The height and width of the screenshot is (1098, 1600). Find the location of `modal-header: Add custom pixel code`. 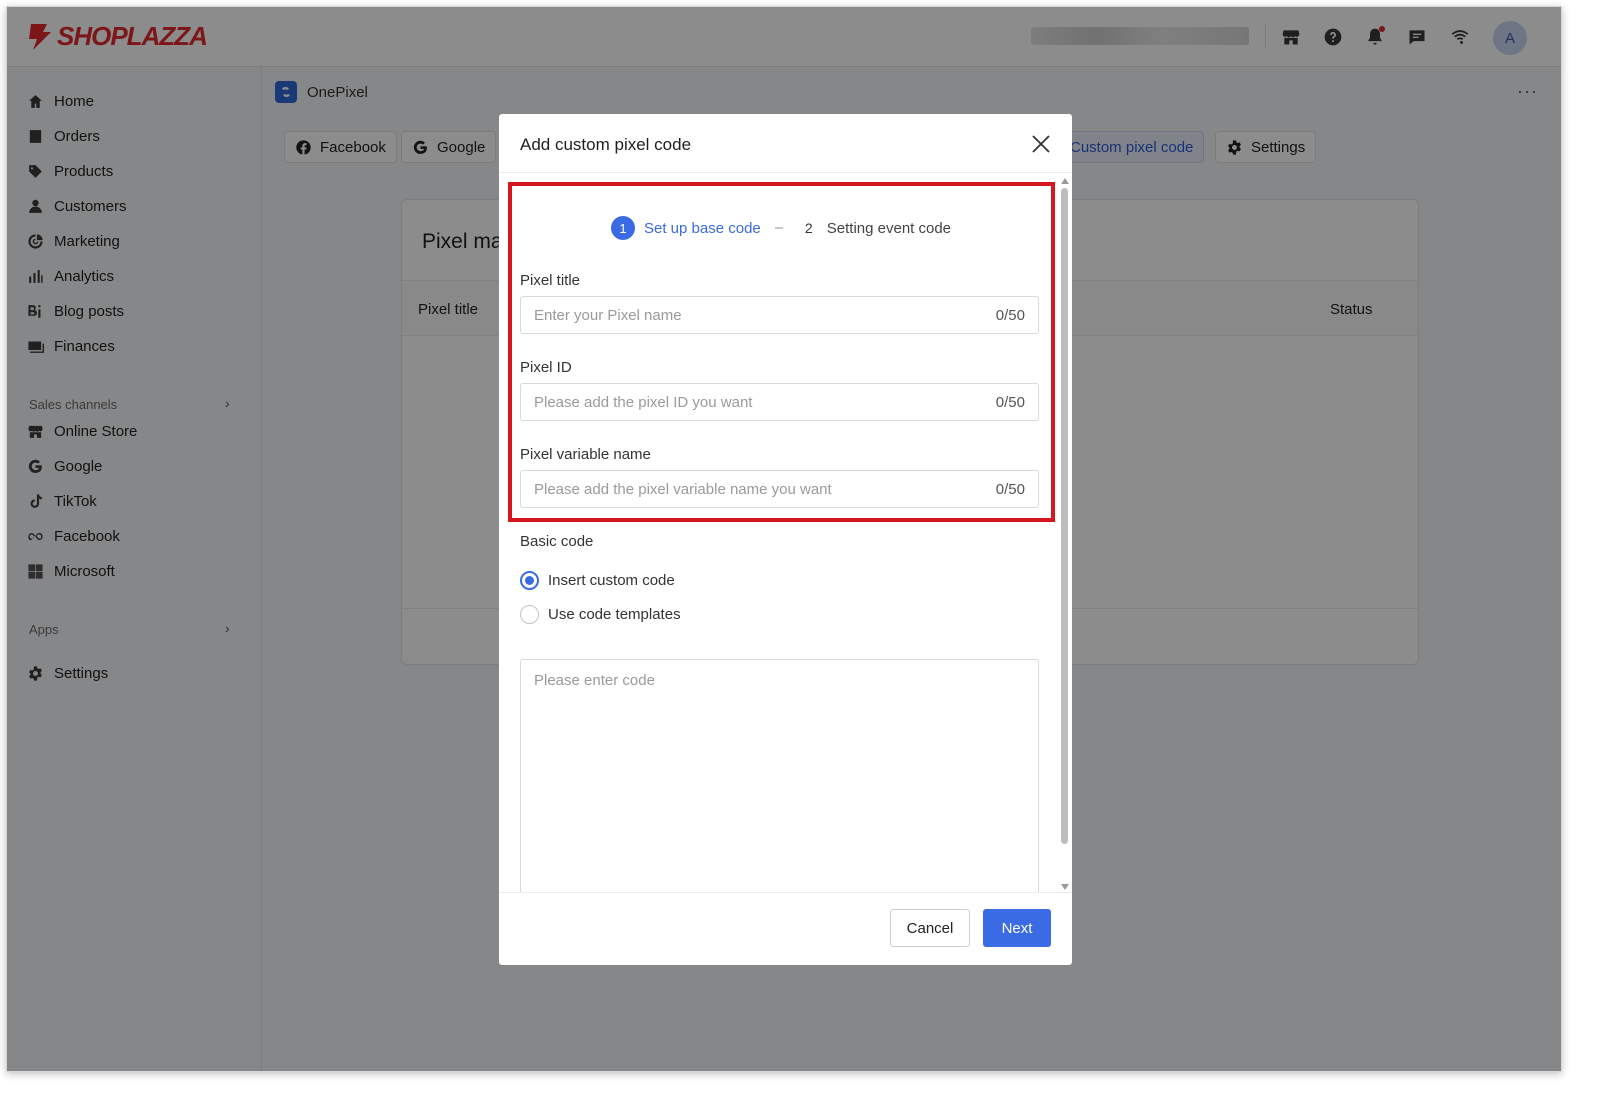

modal-header: Add custom pixel code is located at coordinates (785, 143).